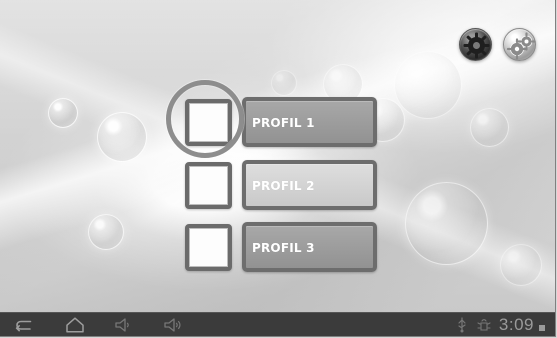  What do you see at coordinates (462, 325) in the screenshot?
I see `usb-icon` at bounding box center [462, 325].